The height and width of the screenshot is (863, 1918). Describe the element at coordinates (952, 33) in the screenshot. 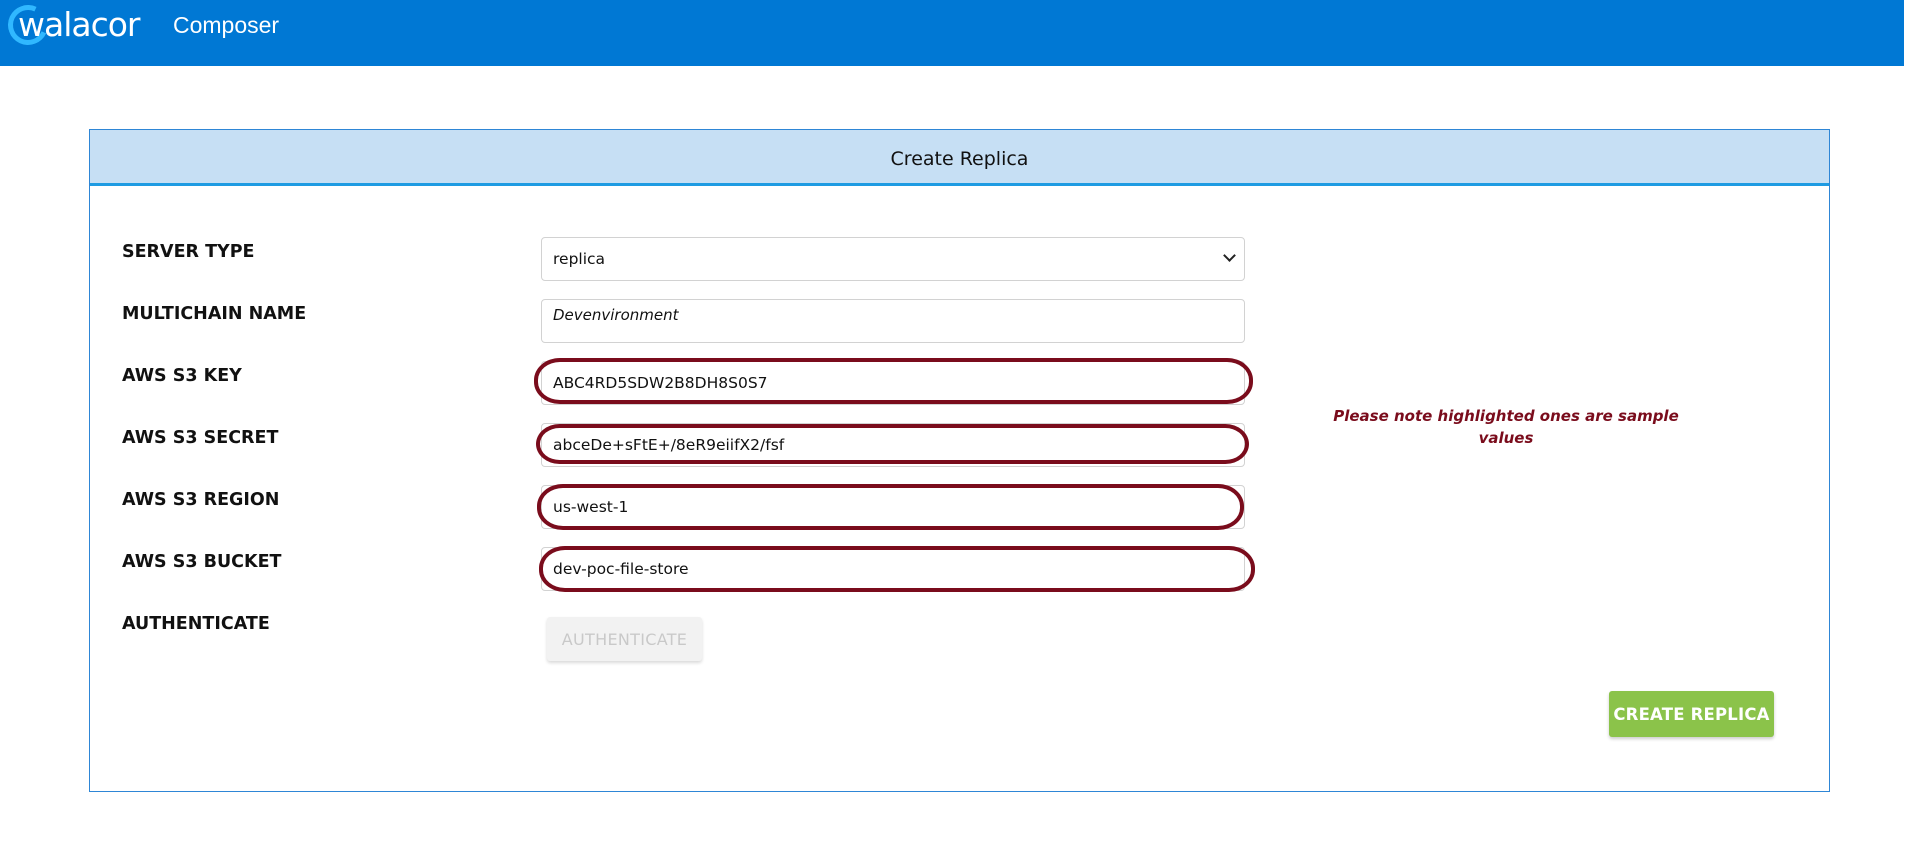

I see `top-bar: walacor Composer` at that location.